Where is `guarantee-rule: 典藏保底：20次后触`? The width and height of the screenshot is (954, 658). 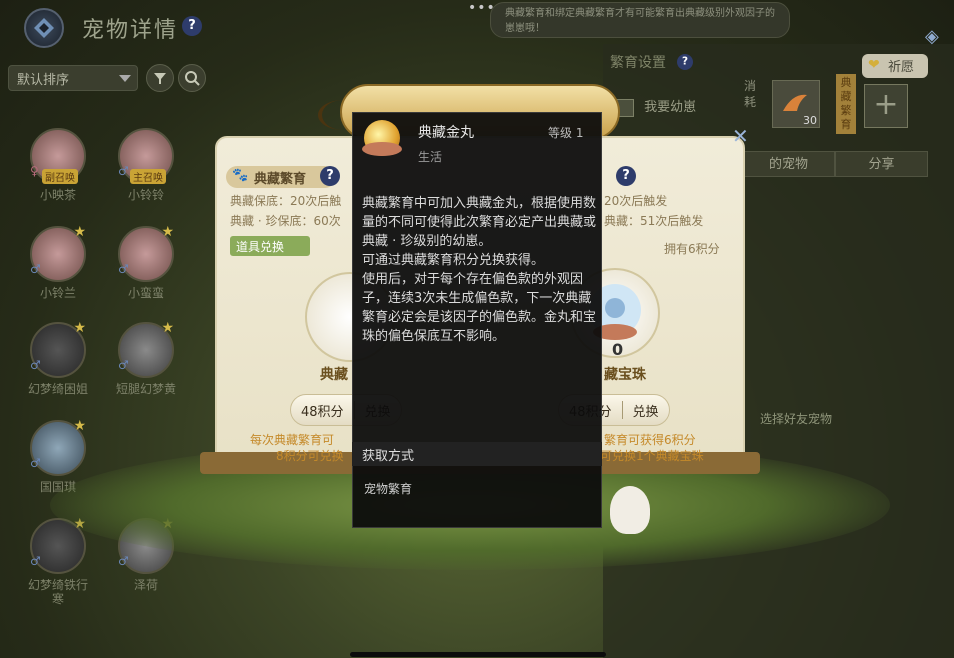
guarantee-rule: 典藏保底：20次后触 is located at coordinates (286, 201).